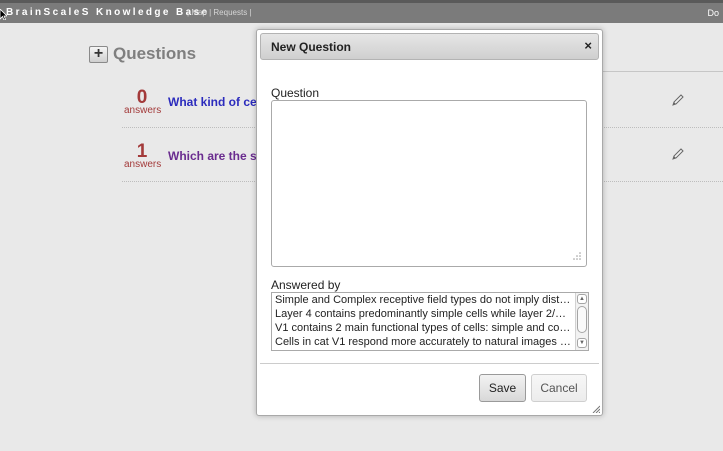 The width and height of the screenshot is (723, 451). I want to click on cancel-button: Cancel, so click(559, 388).